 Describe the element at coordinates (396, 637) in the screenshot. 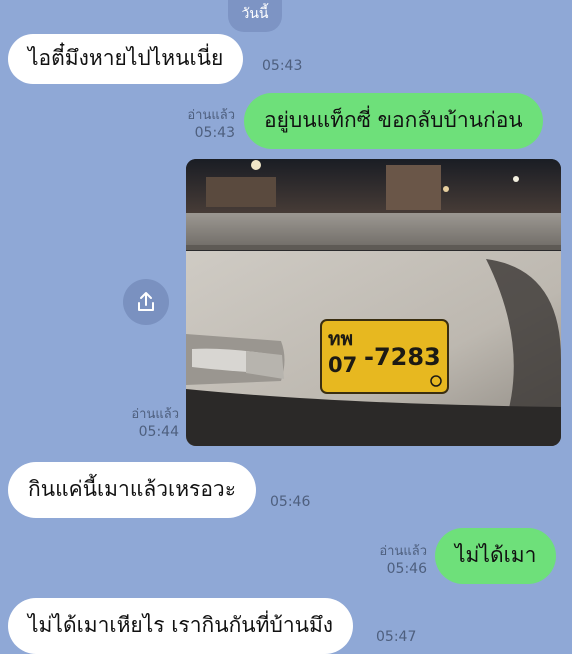

I see `message-time: 05:47` at that location.